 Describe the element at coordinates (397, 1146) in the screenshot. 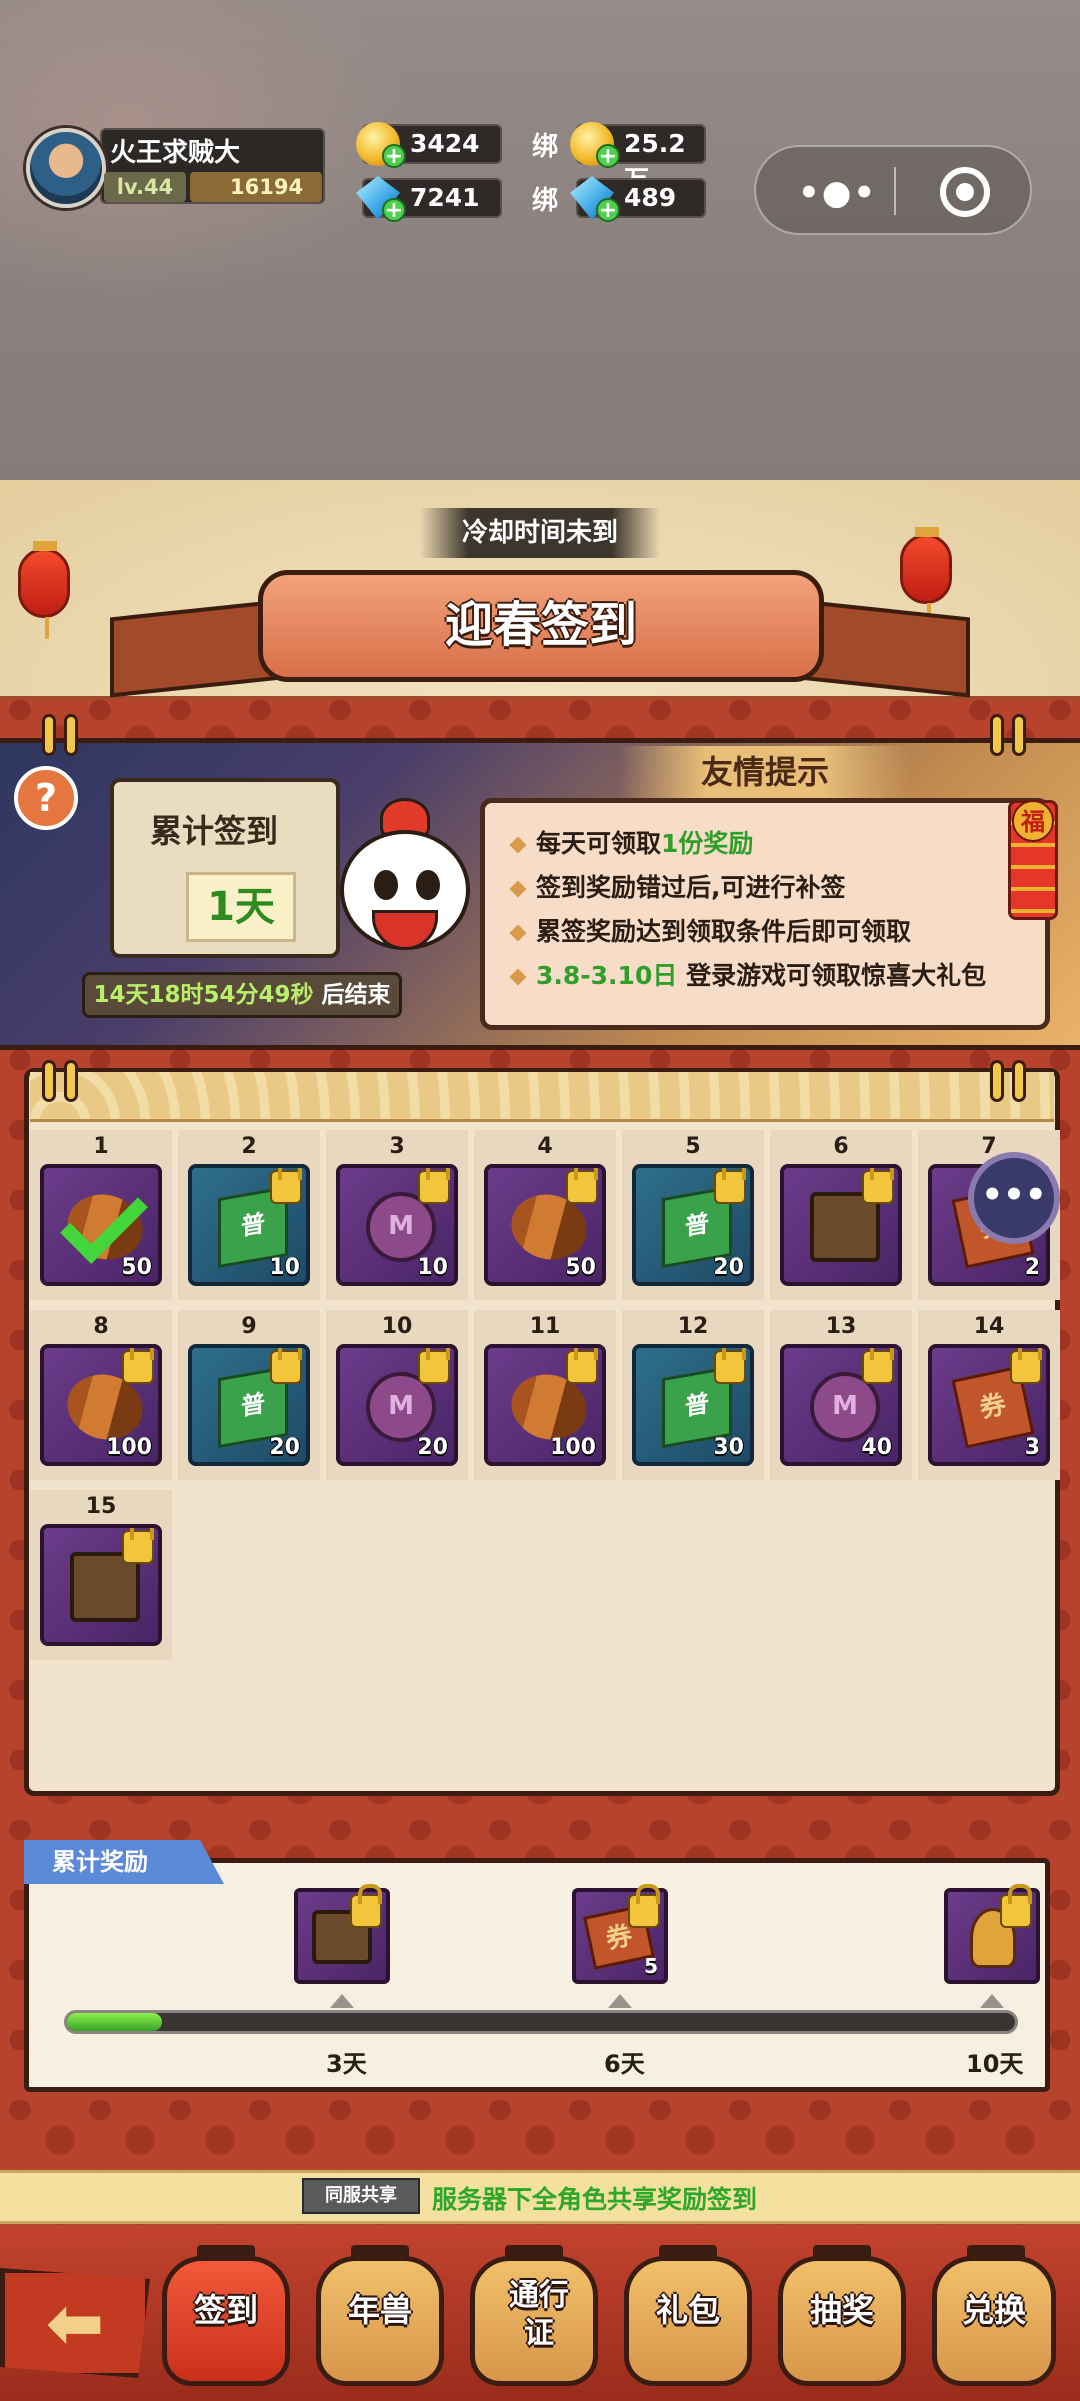

I see `day-number: 3` at that location.